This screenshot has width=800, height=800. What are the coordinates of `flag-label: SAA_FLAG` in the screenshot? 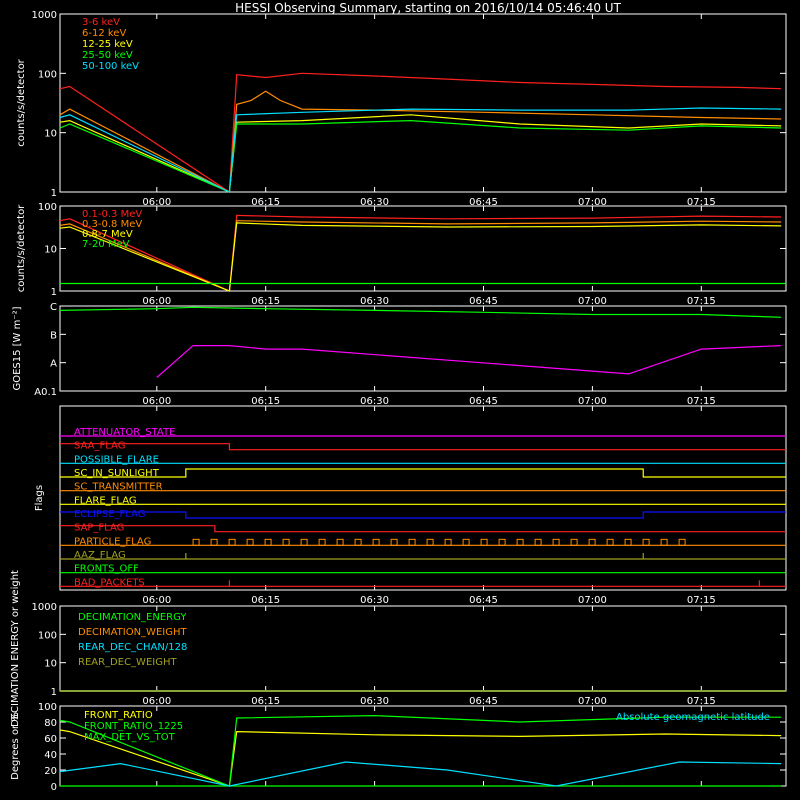 It's located at (99, 446).